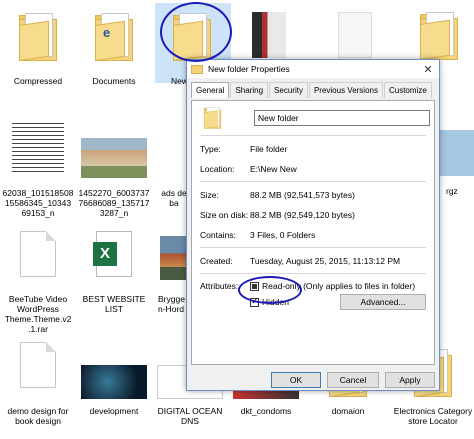 Image resolution: width=474 pixels, height=439 pixels. What do you see at coordinates (114, 37) in the screenshot?
I see `folder-icon: e` at bounding box center [114, 37].